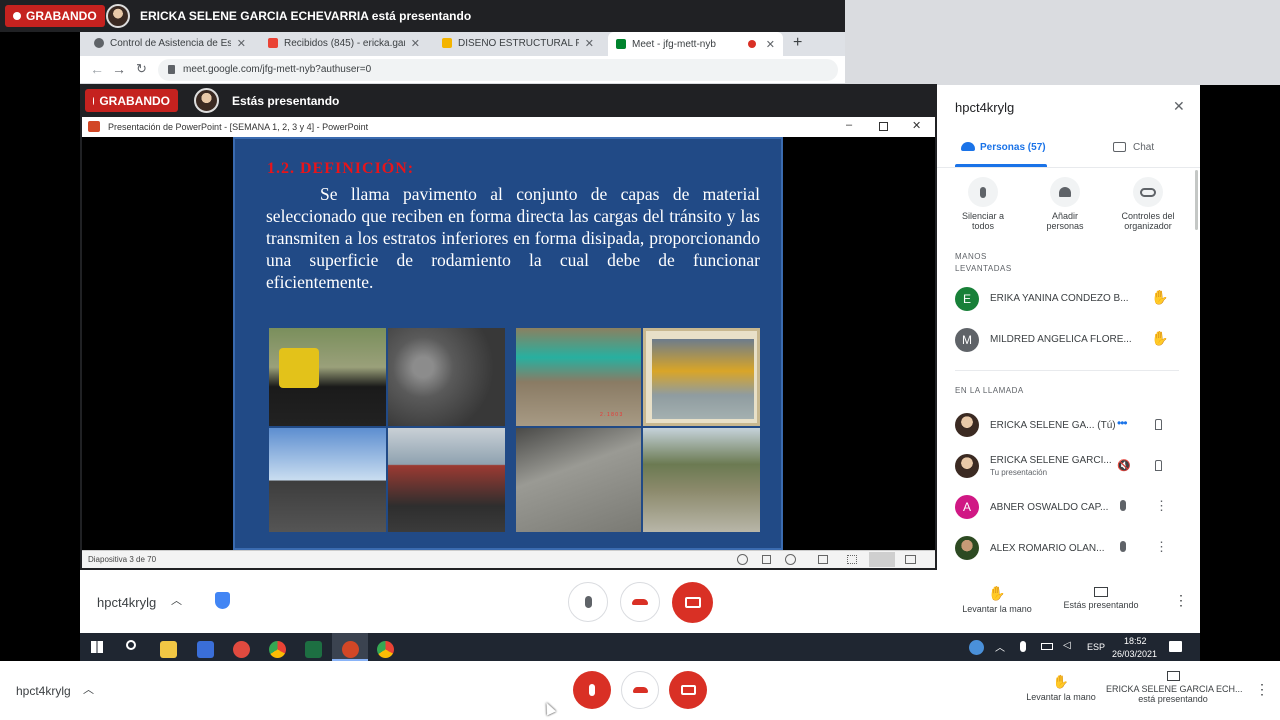 This screenshot has width=1280, height=720. I want to click on tab-diseno: DISEÑO ESTRUCTURAL PAVIMEN ✕, so click(518, 43).